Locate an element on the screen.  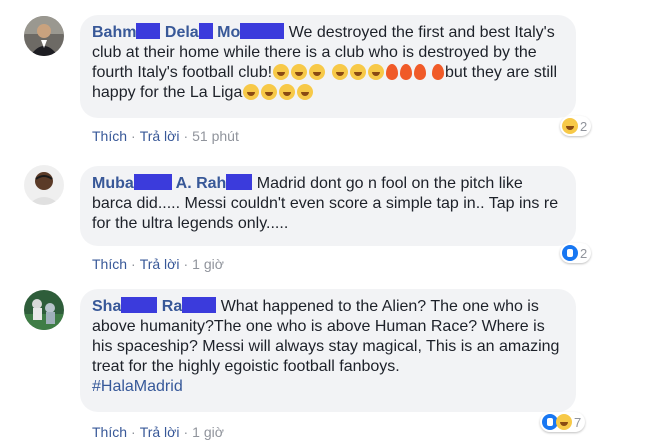
like-icon is located at coordinates (570, 253).